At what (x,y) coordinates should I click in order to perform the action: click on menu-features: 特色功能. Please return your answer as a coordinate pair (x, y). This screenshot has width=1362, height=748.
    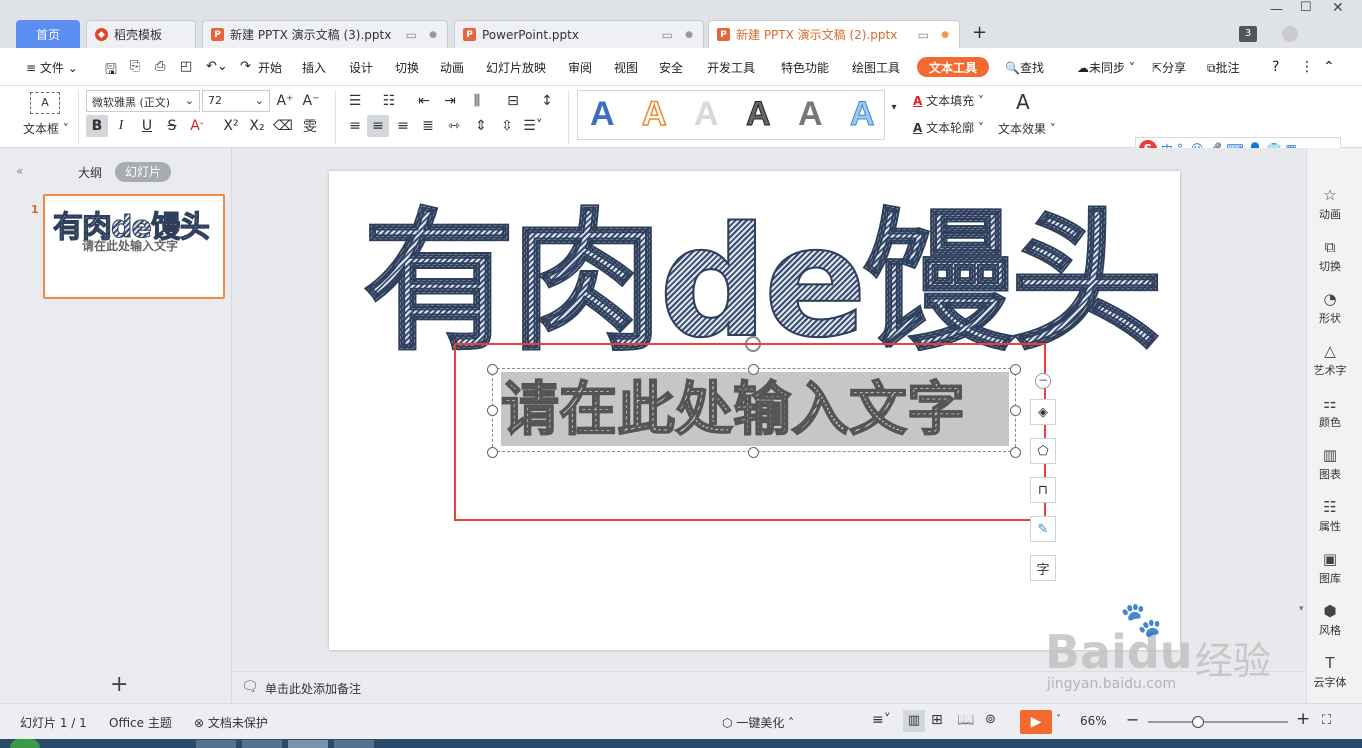
    Looking at the image, I should click on (805, 67).